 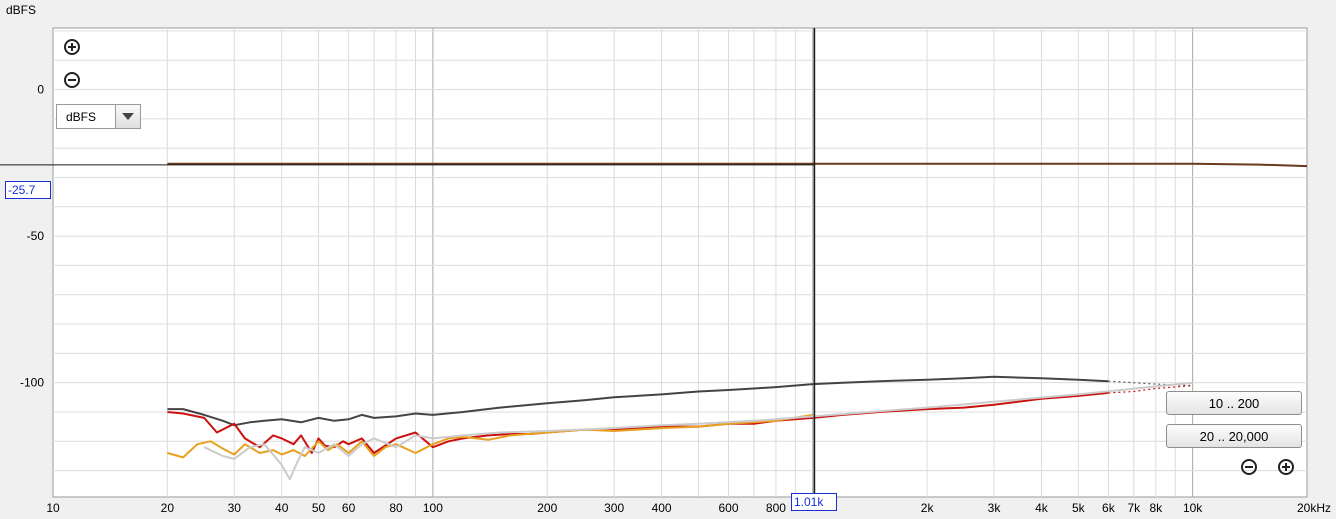 What do you see at coordinates (1314, 508) in the screenshot?
I see `x-tick-label: 20kHz` at bounding box center [1314, 508].